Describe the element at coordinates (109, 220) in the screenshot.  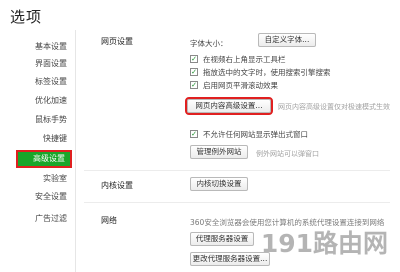
I see `section-network: 网络` at that location.